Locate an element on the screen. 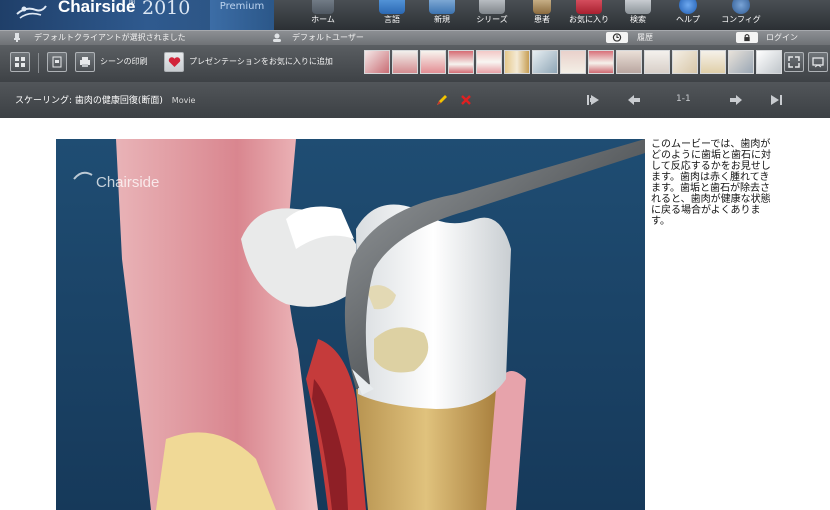 The width and height of the screenshot is (830, 510). scene-title-row: スケーリング: 歯肉の健康回復(断面) Movie is located at coordinates (105, 99).